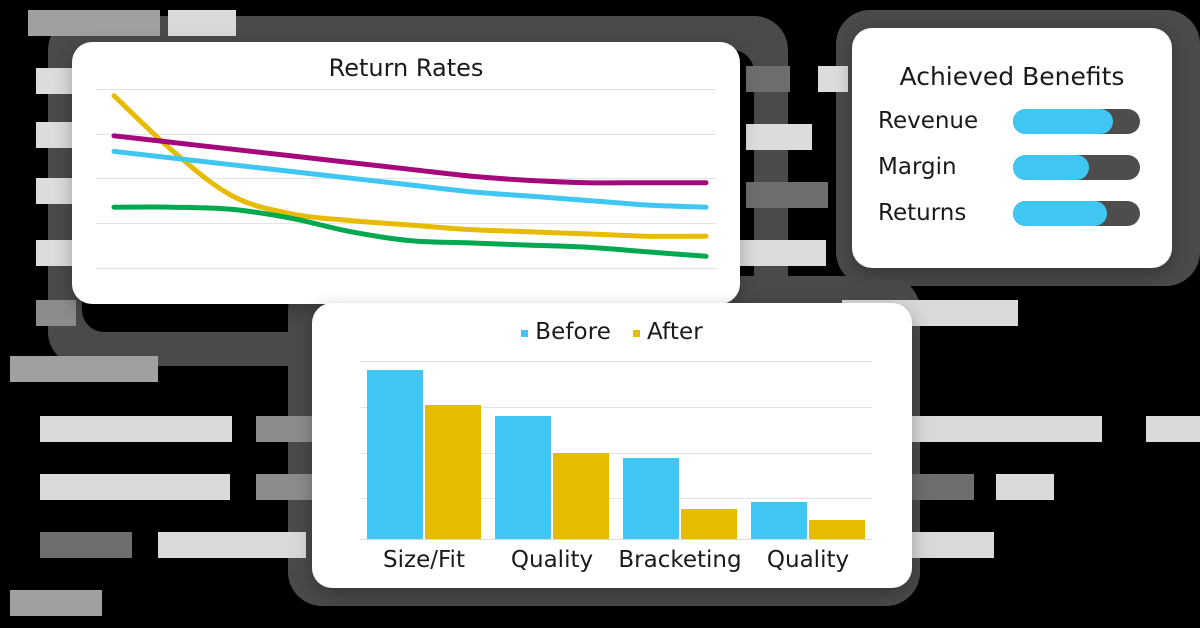 This screenshot has width=1200, height=628. I want to click on benefit-label-returns: Returns, so click(922, 213).